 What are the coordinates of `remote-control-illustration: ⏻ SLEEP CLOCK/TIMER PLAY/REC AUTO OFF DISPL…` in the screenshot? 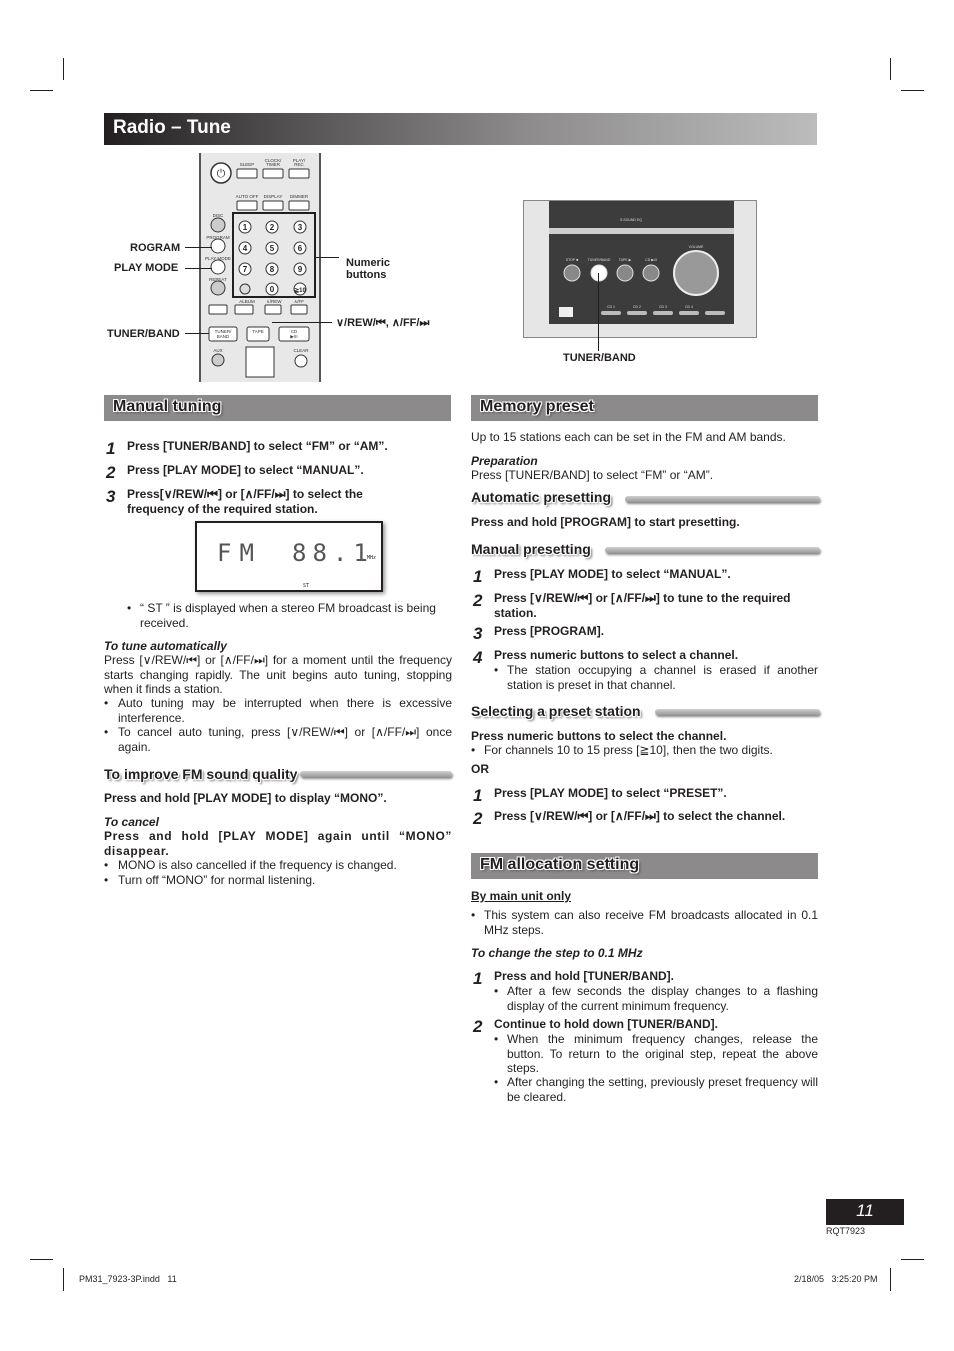 It's located at (260, 267).